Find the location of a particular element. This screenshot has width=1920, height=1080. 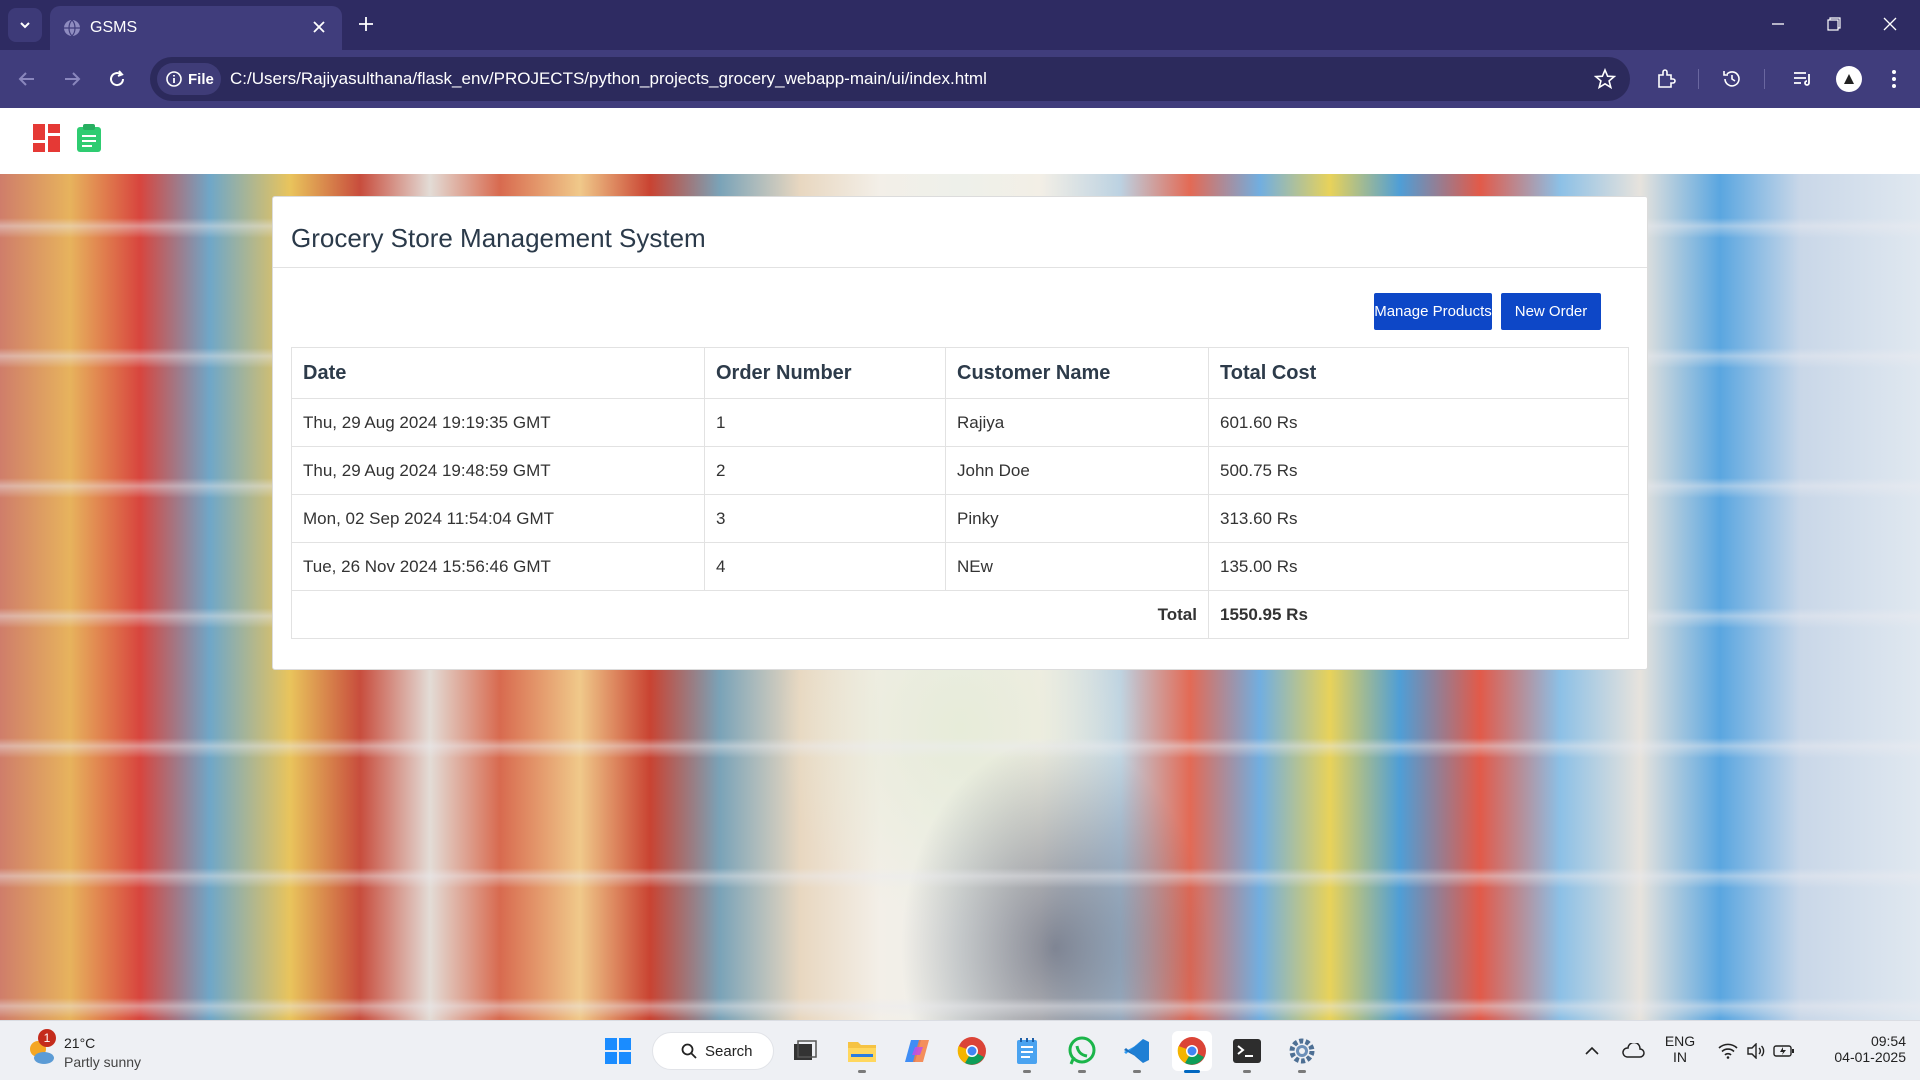

order-date: Tue, 26 Nov 2024 15:56:46 GMT is located at coordinates (498, 566).